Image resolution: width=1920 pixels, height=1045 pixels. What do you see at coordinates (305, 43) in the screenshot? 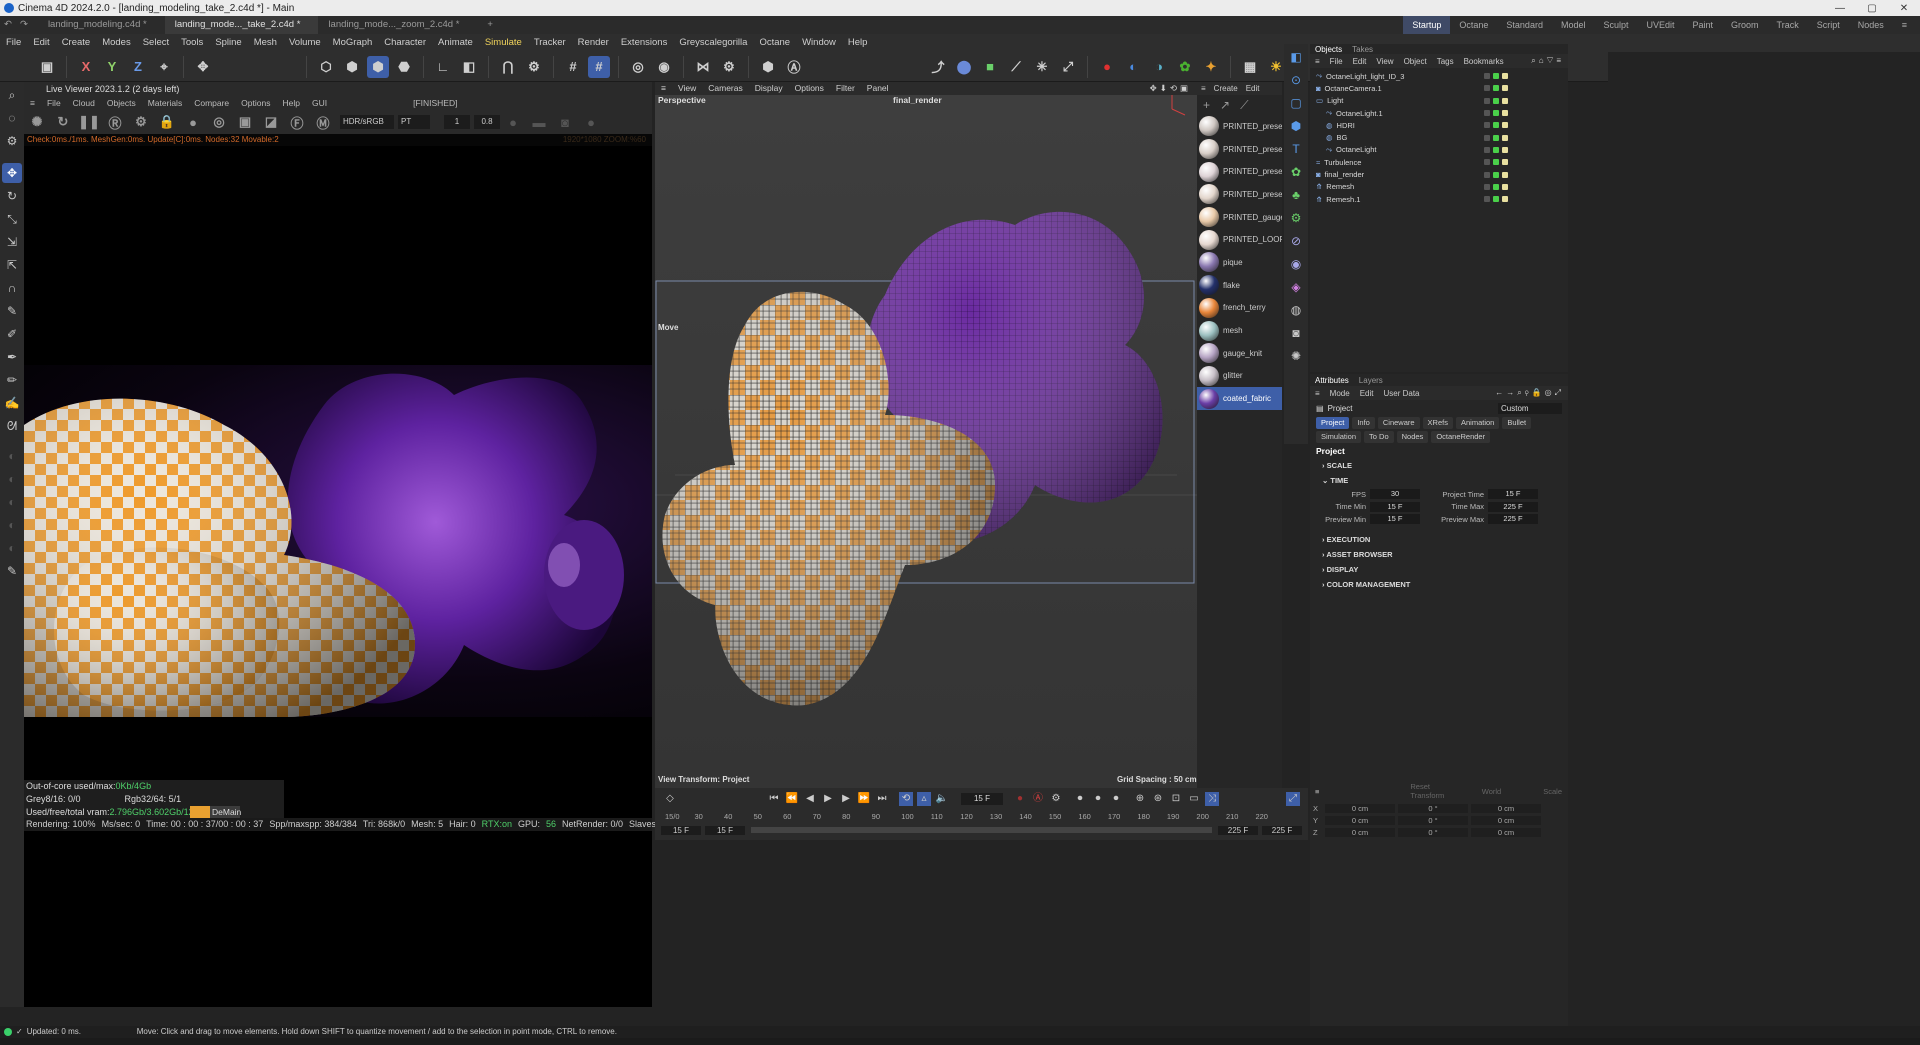
I see `menu-volume: Volume` at bounding box center [305, 43].